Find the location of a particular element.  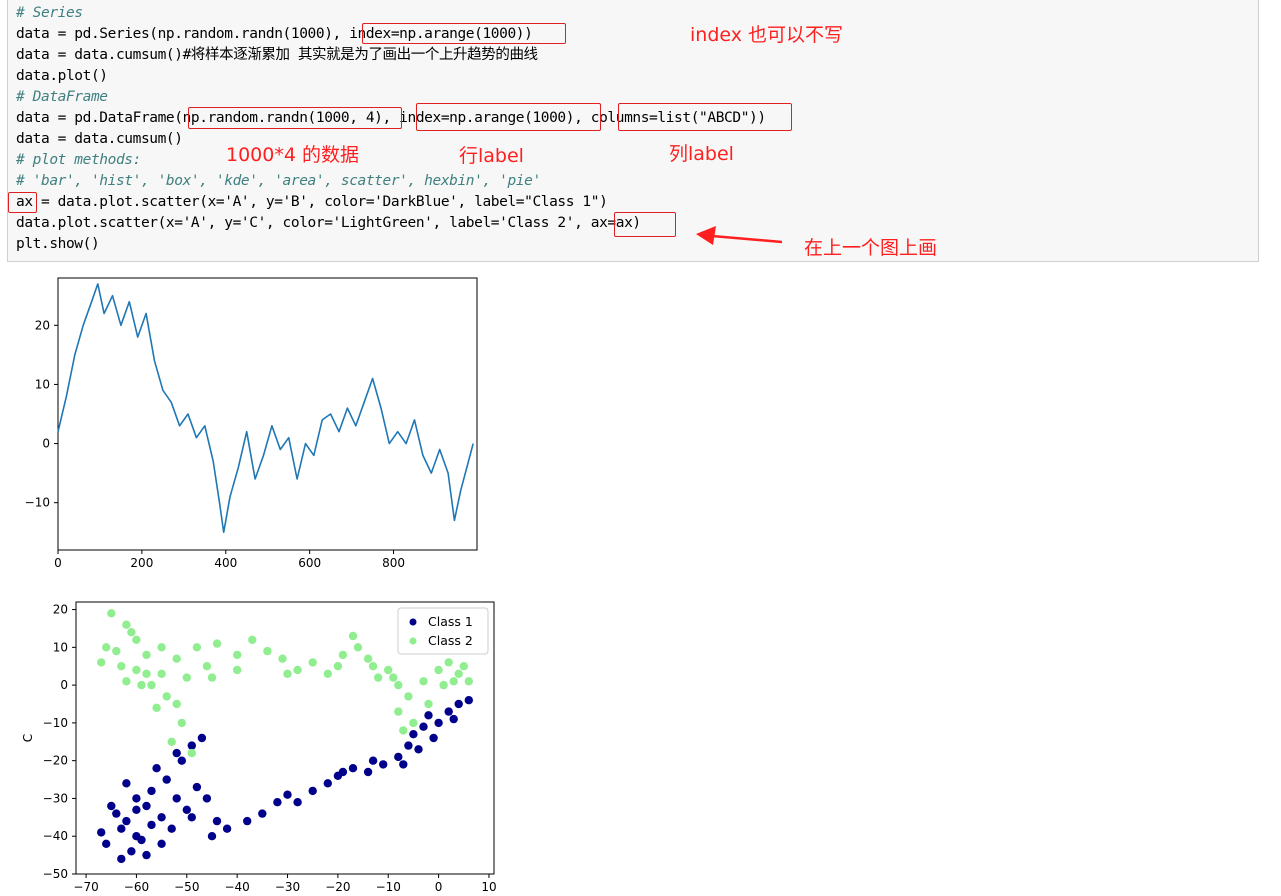

legend-label-1: Class 2 is located at coordinates (450, 640).